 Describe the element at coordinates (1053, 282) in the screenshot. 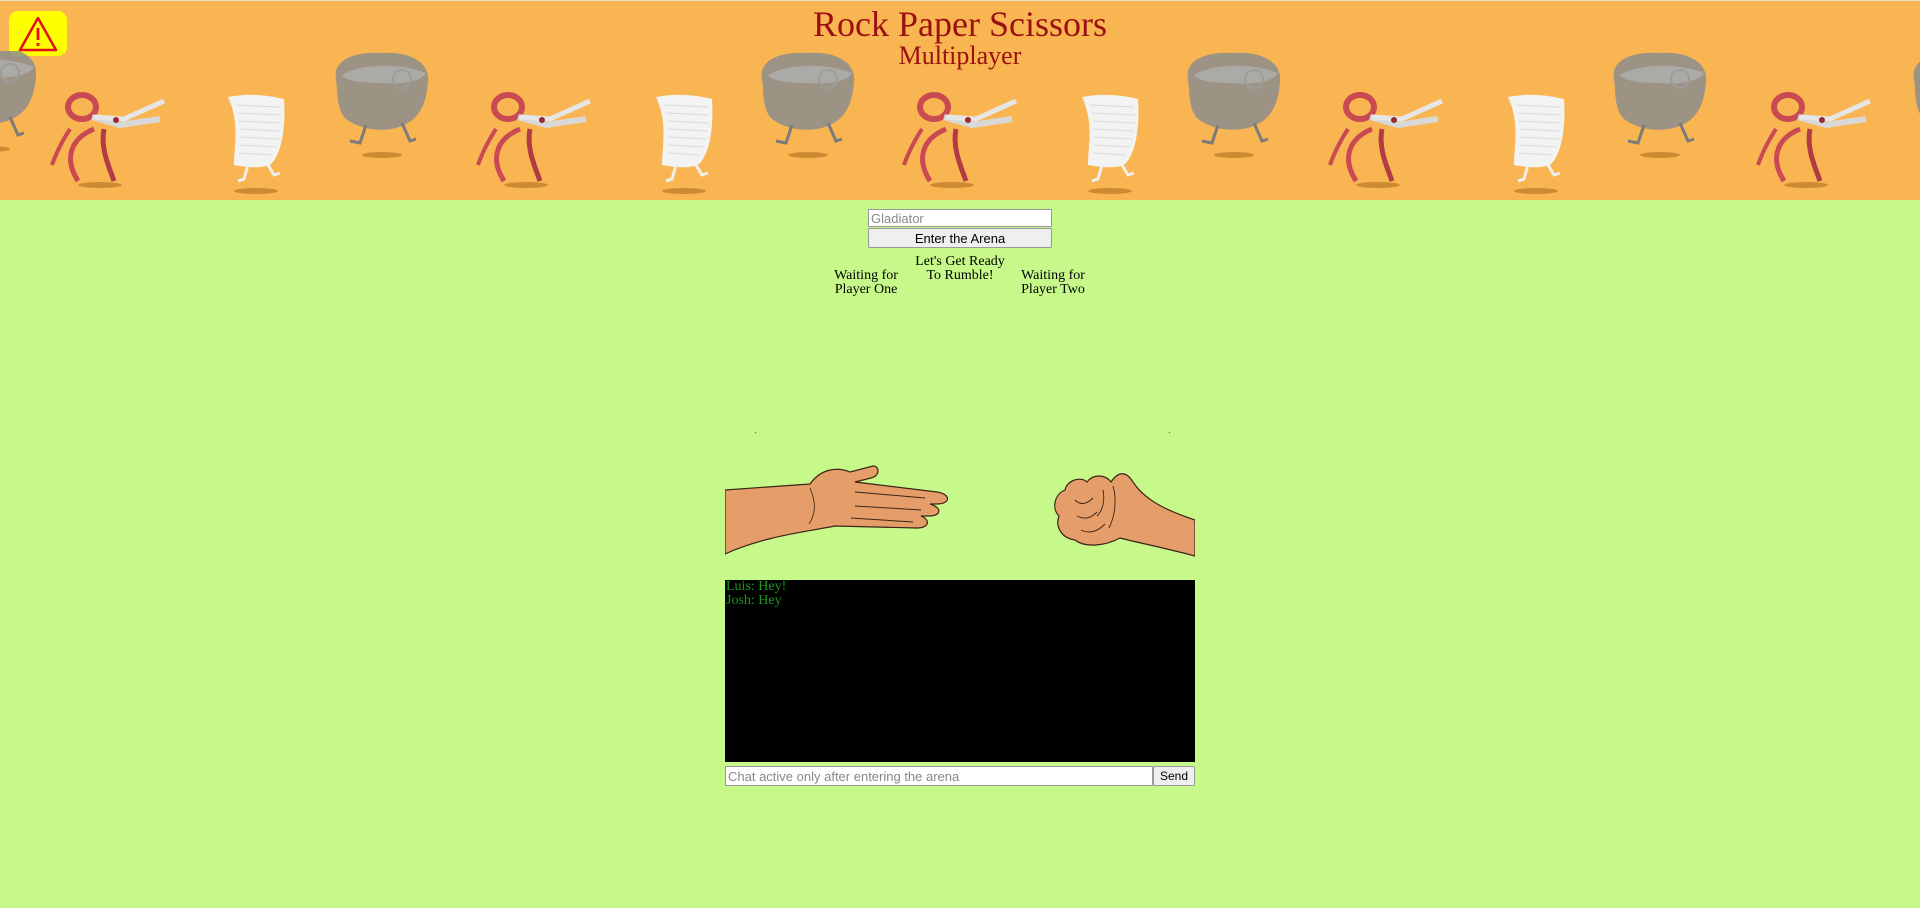

I see `player-two-status: Waiting for Player Two` at that location.